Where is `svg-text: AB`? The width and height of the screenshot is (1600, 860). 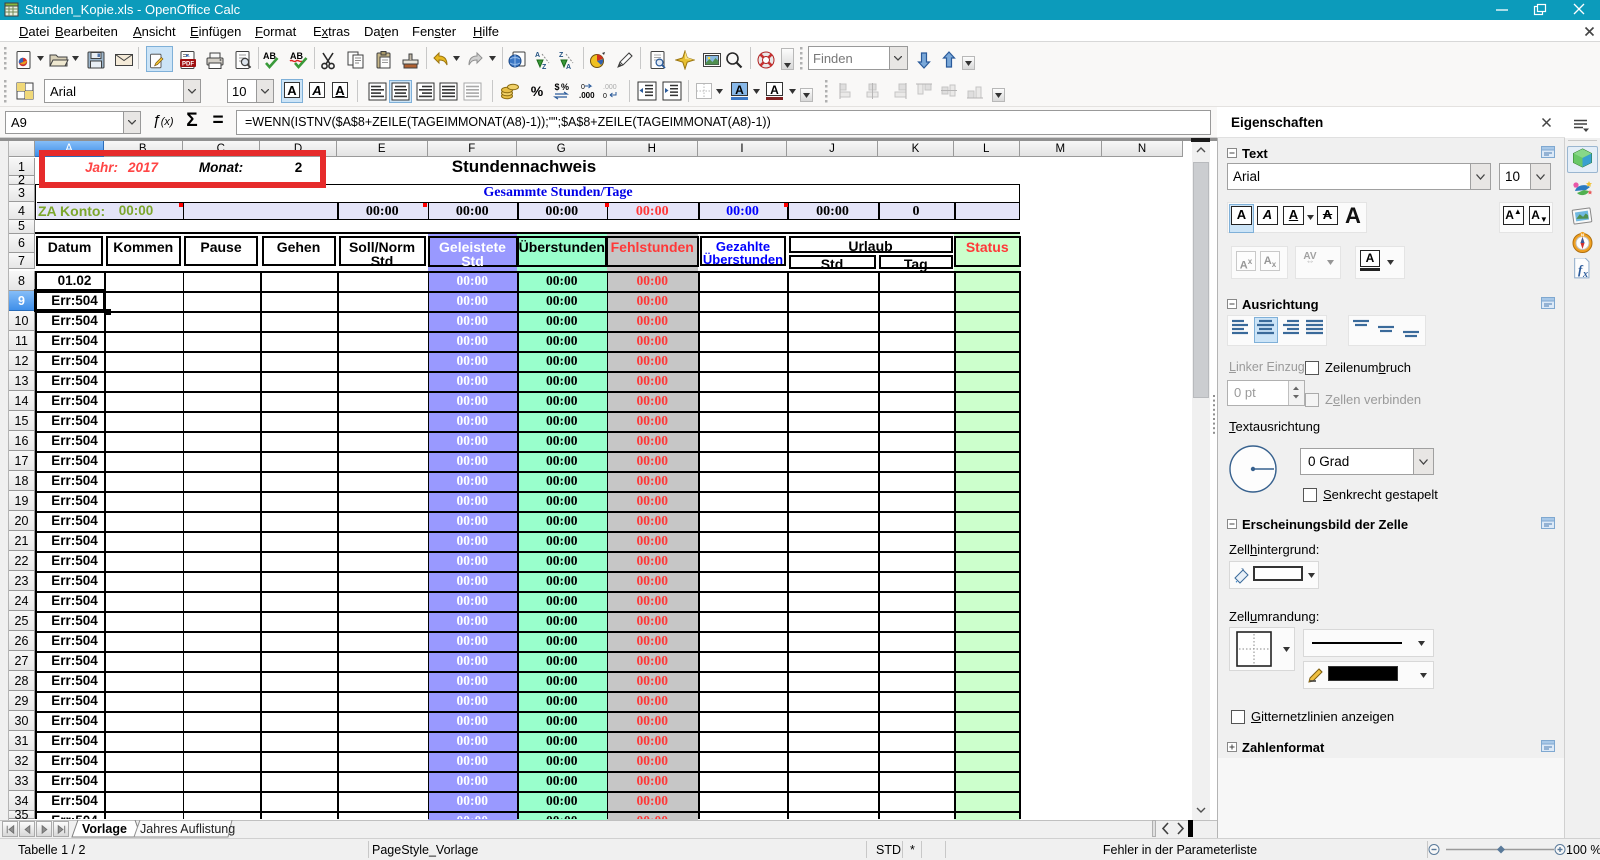 svg-text: AB is located at coordinates (296, 56).